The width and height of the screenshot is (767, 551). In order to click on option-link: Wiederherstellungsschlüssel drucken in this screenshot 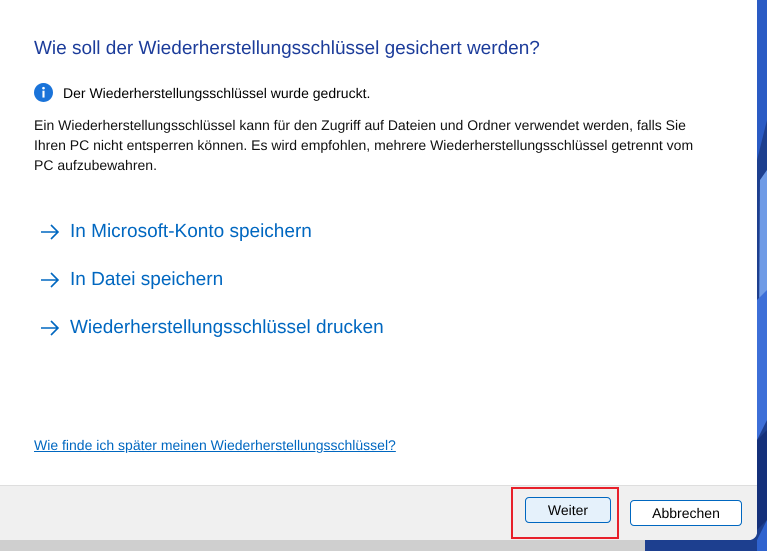, I will do `click(212, 328)`.